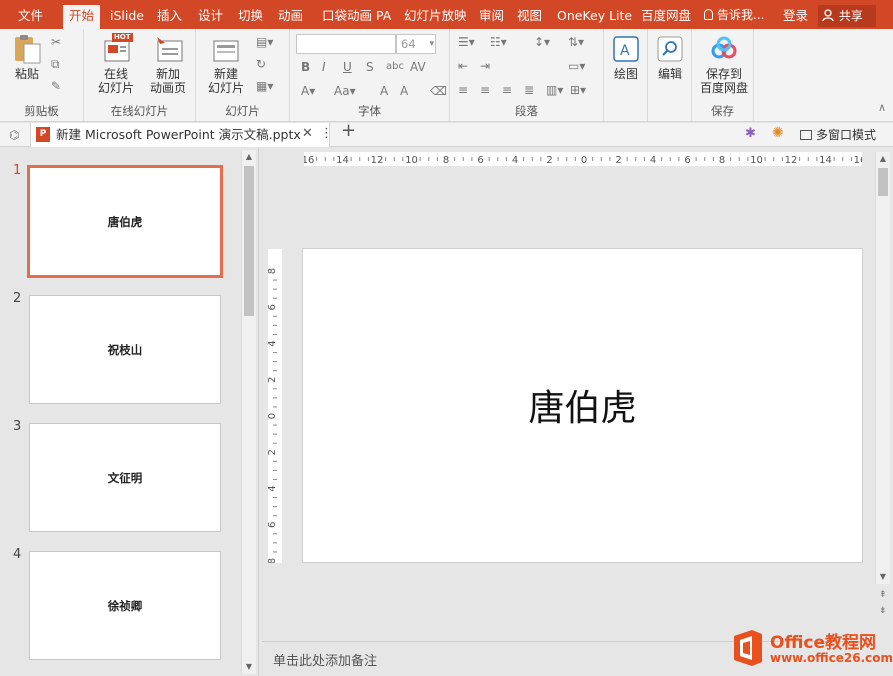  I want to click on group-slides: 新建 幻灯片 ▤▾ ↻ ▦▾ 幻灯片, so click(243, 75).